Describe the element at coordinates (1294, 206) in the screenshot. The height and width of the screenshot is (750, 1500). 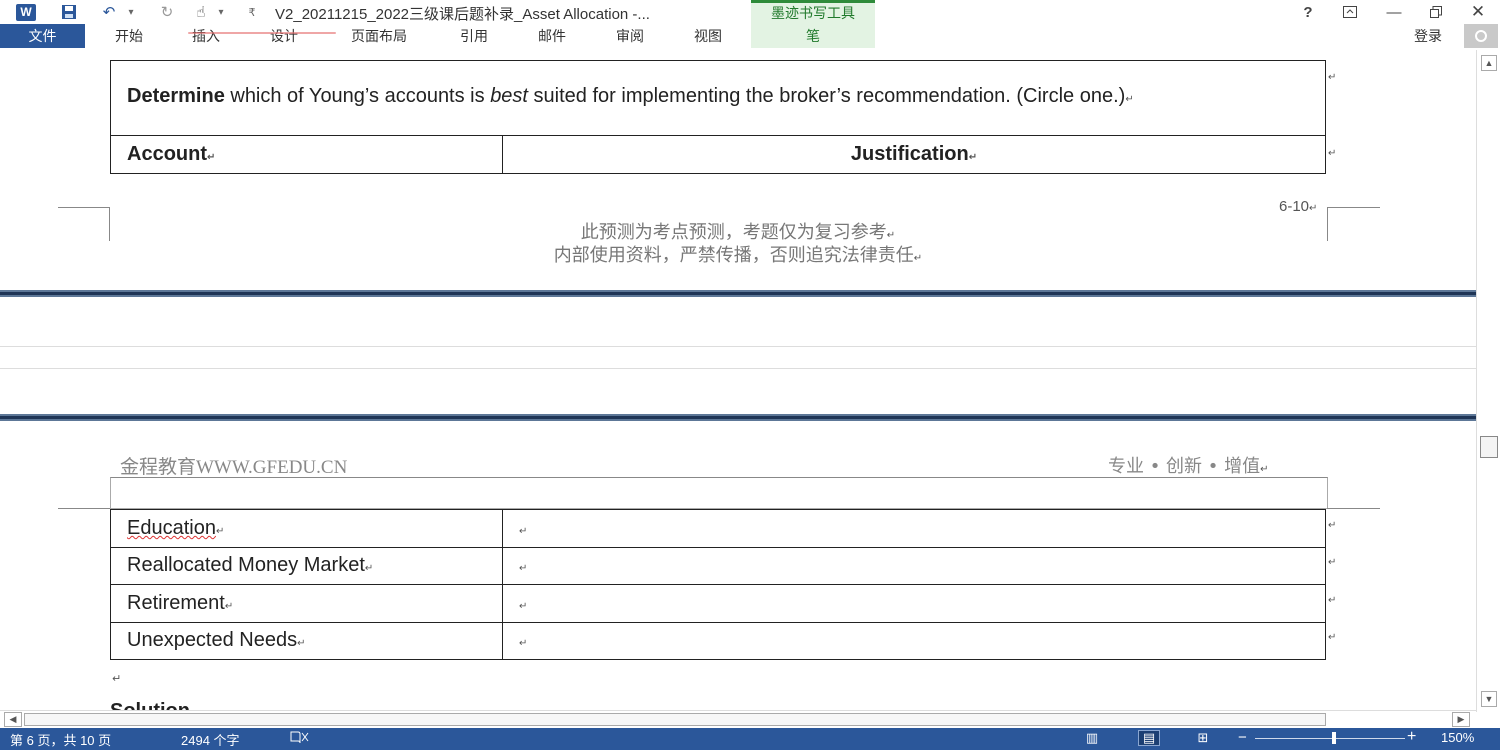
I see `page-number-text: 6-10` at that location.